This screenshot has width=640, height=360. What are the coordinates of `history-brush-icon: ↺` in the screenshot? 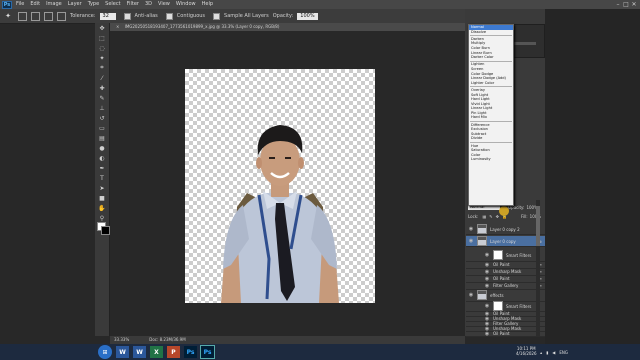 It's located at (102, 118).